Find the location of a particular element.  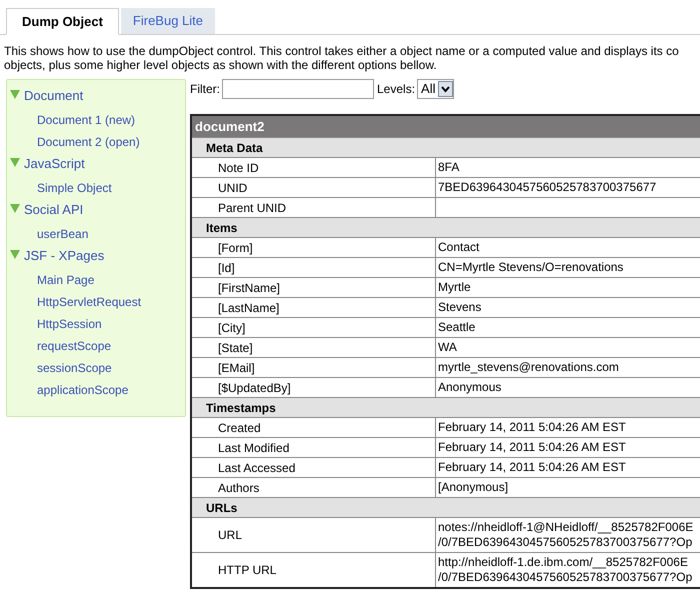

section-header: Meta Data is located at coordinates (446, 147).